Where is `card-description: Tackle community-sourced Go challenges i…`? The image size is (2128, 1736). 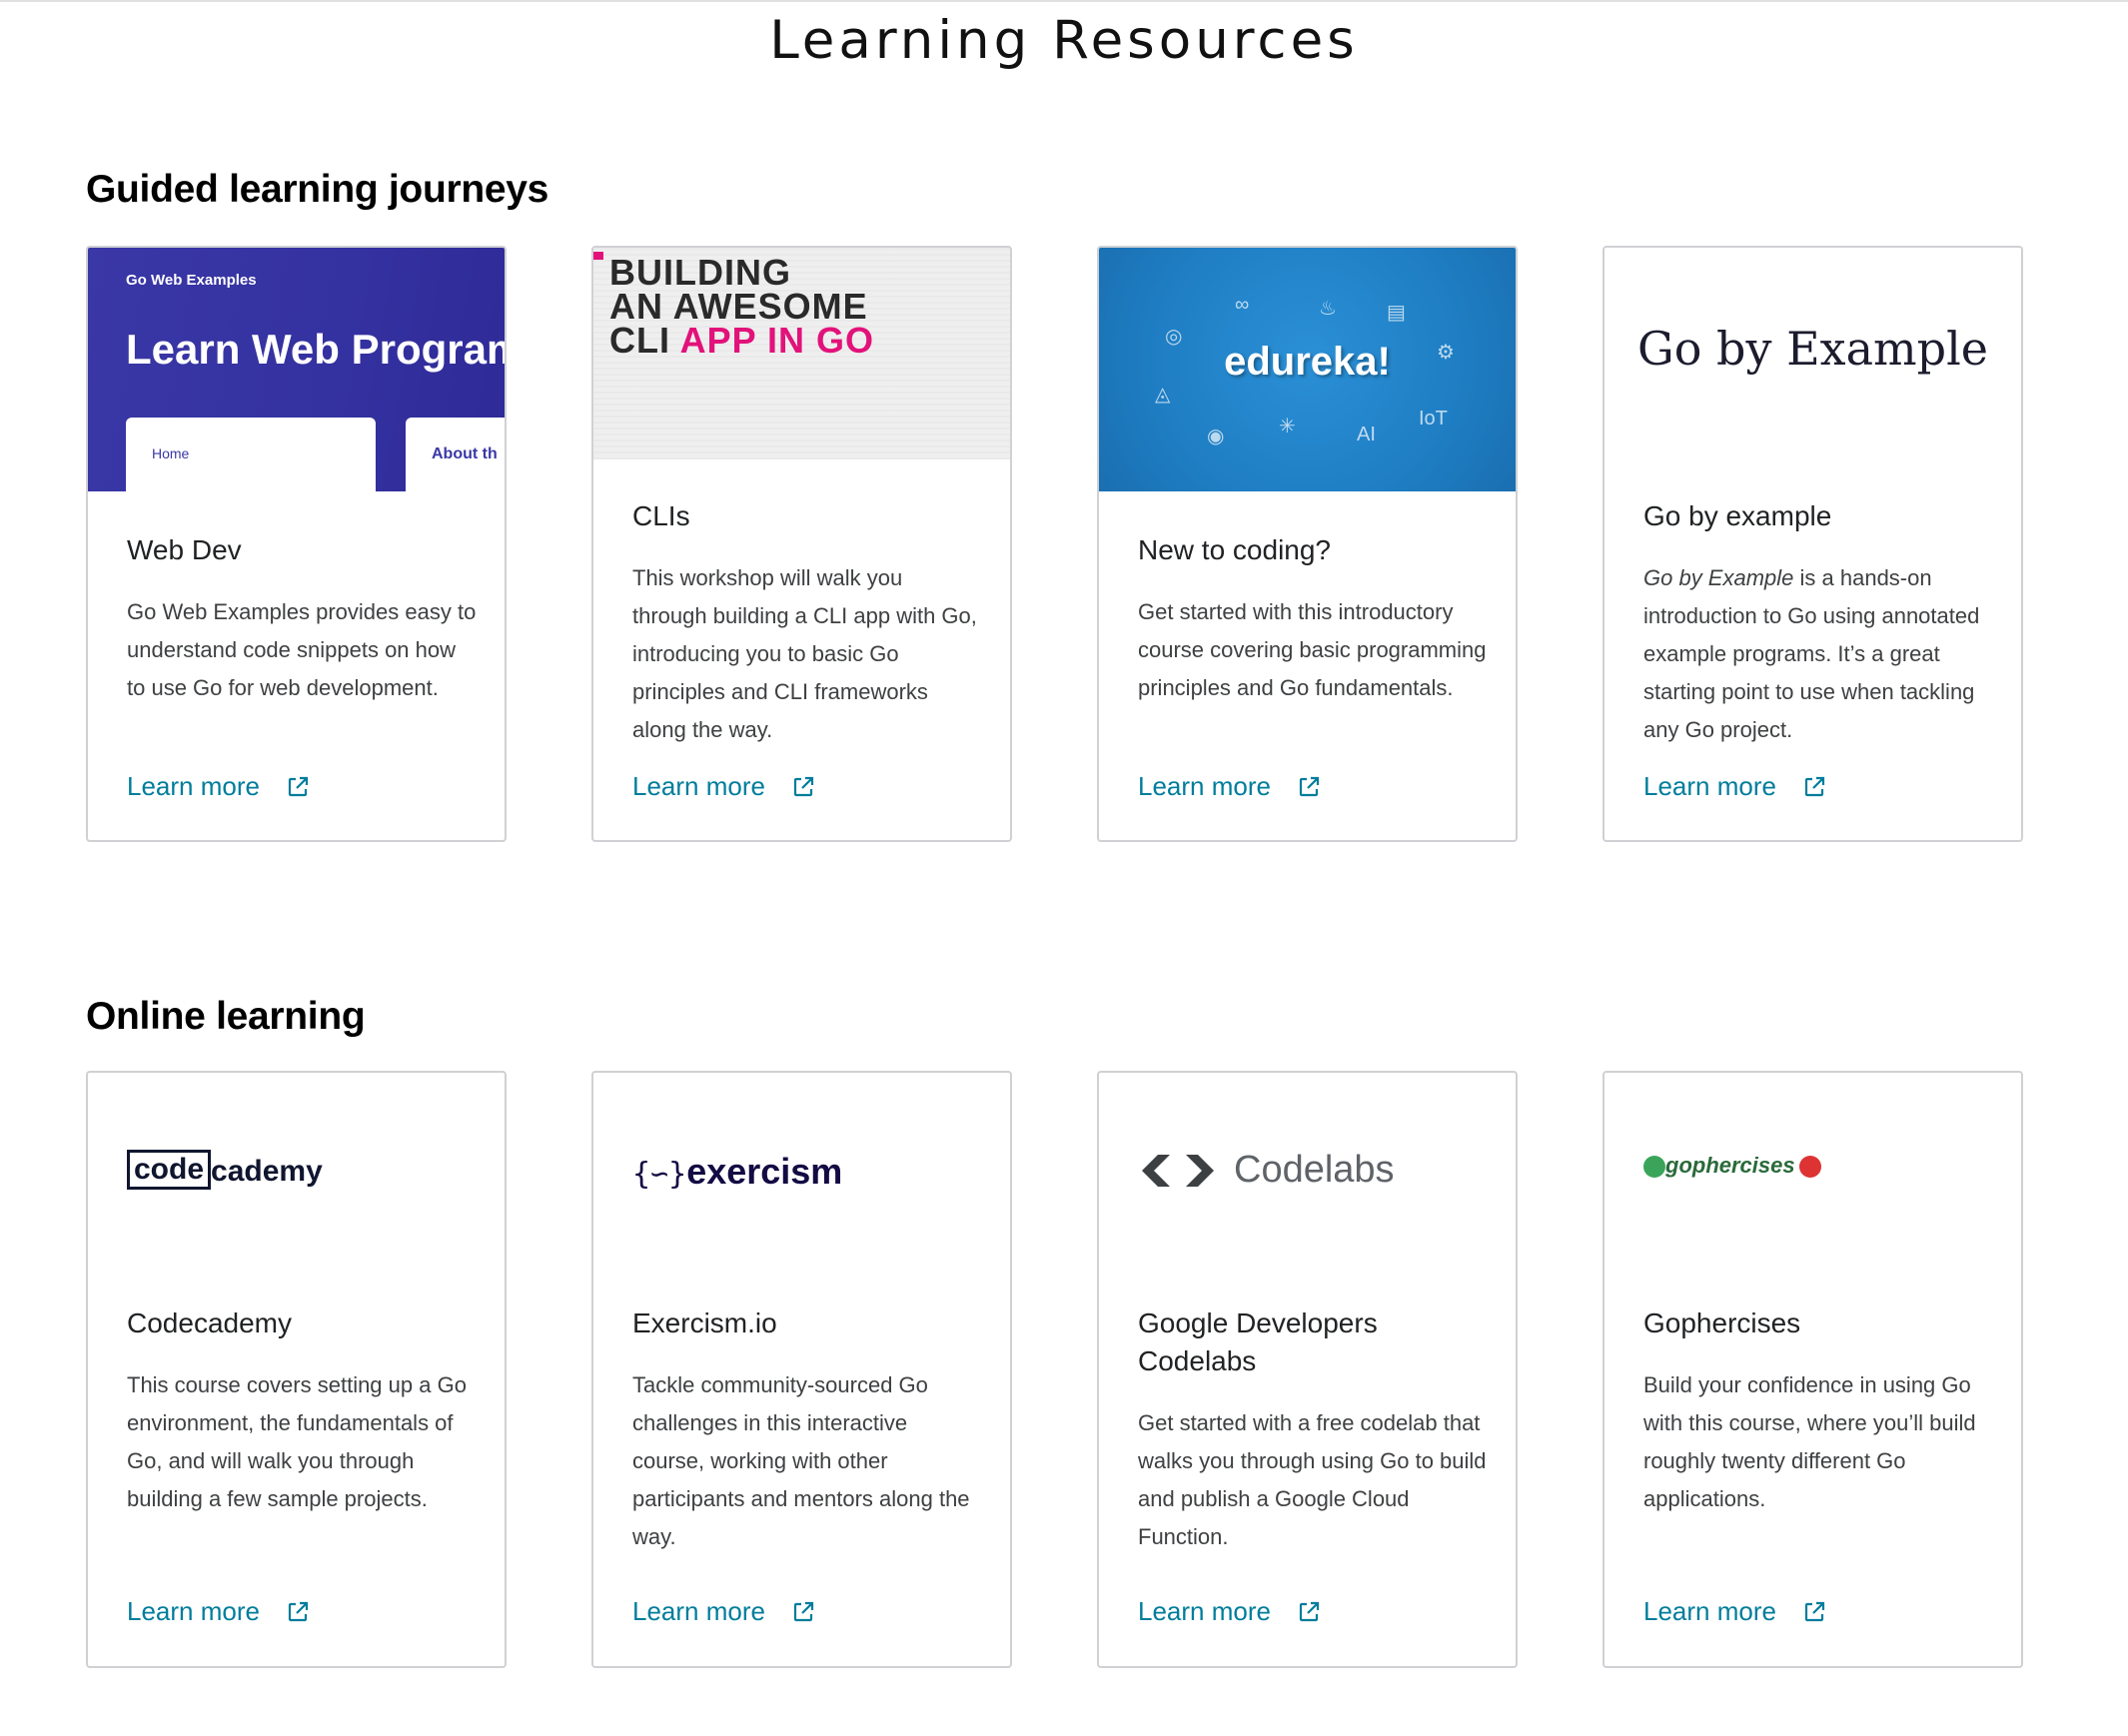 card-description: Tackle community-sourced Go challenges i… is located at coordinates (801, 1460).